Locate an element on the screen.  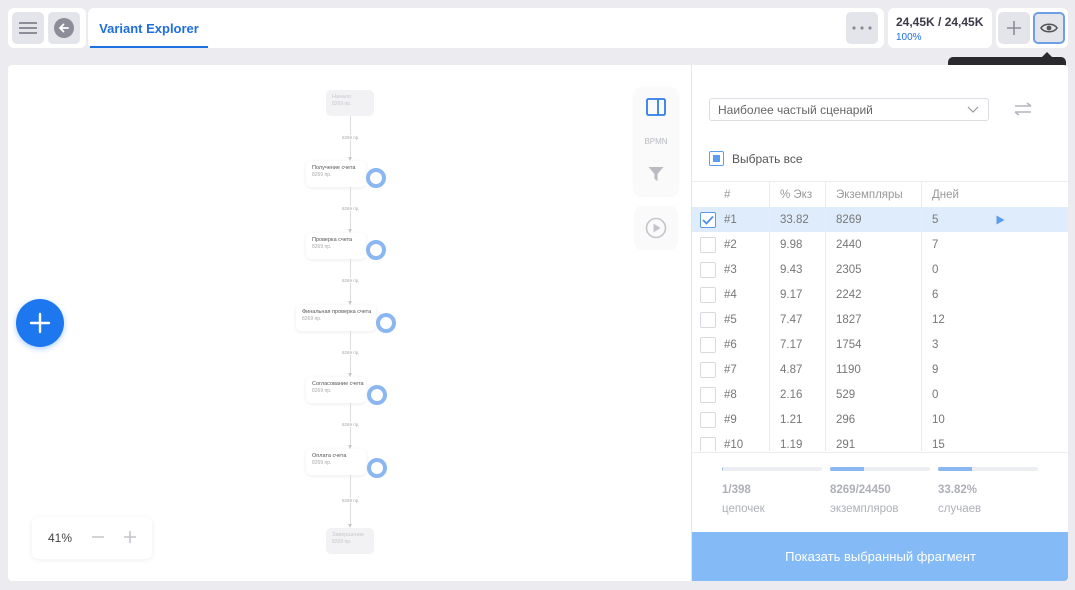
process-node: Получение счета 8269 пр. is located at coordinates (336, 174).